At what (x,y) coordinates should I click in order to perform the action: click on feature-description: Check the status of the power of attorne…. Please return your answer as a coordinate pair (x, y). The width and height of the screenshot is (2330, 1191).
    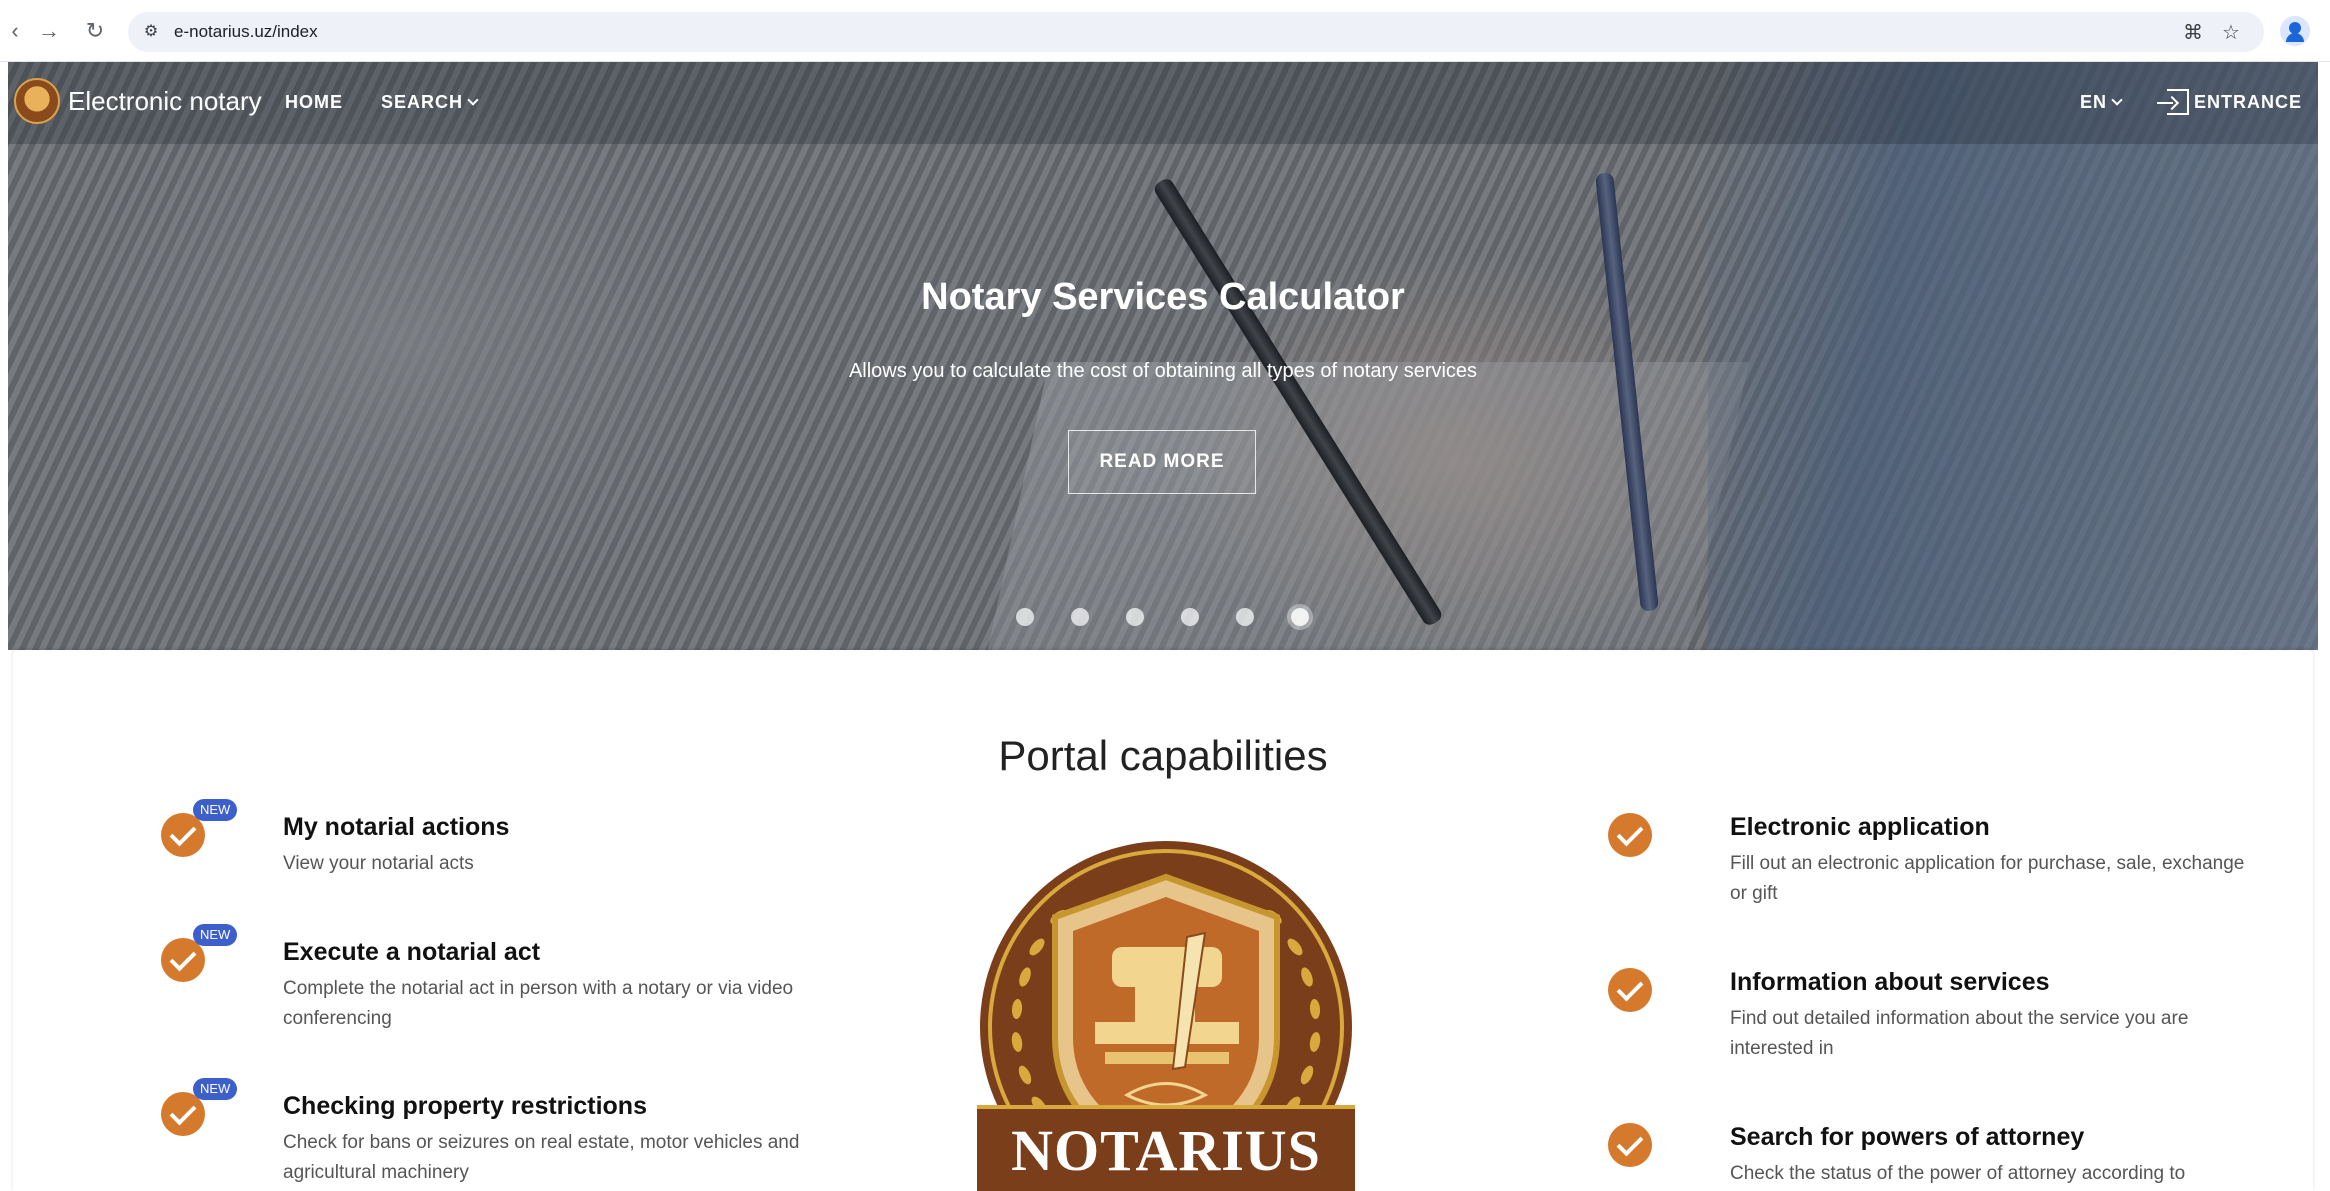
    Looking at the image, I should click on (1958, 1173).